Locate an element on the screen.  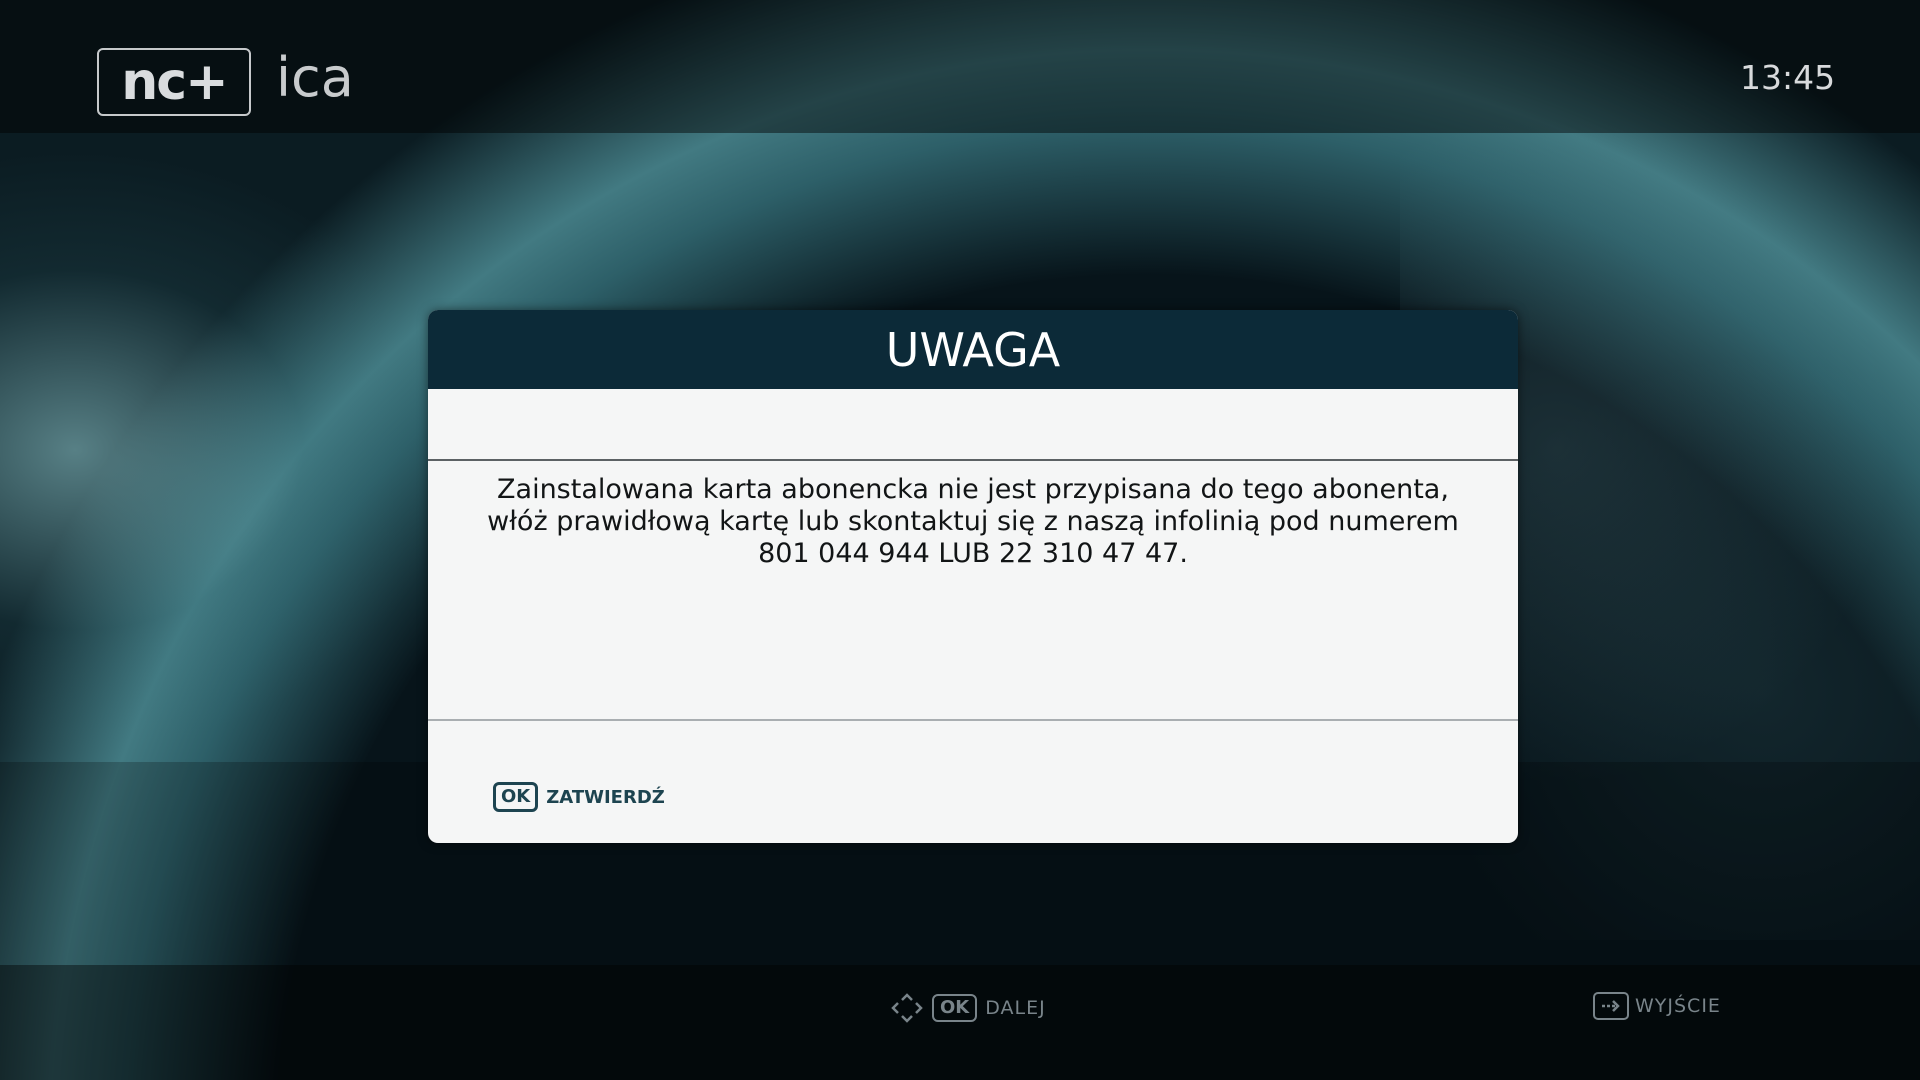
brand-logo: nc+ is located at coordinates (174, 82).